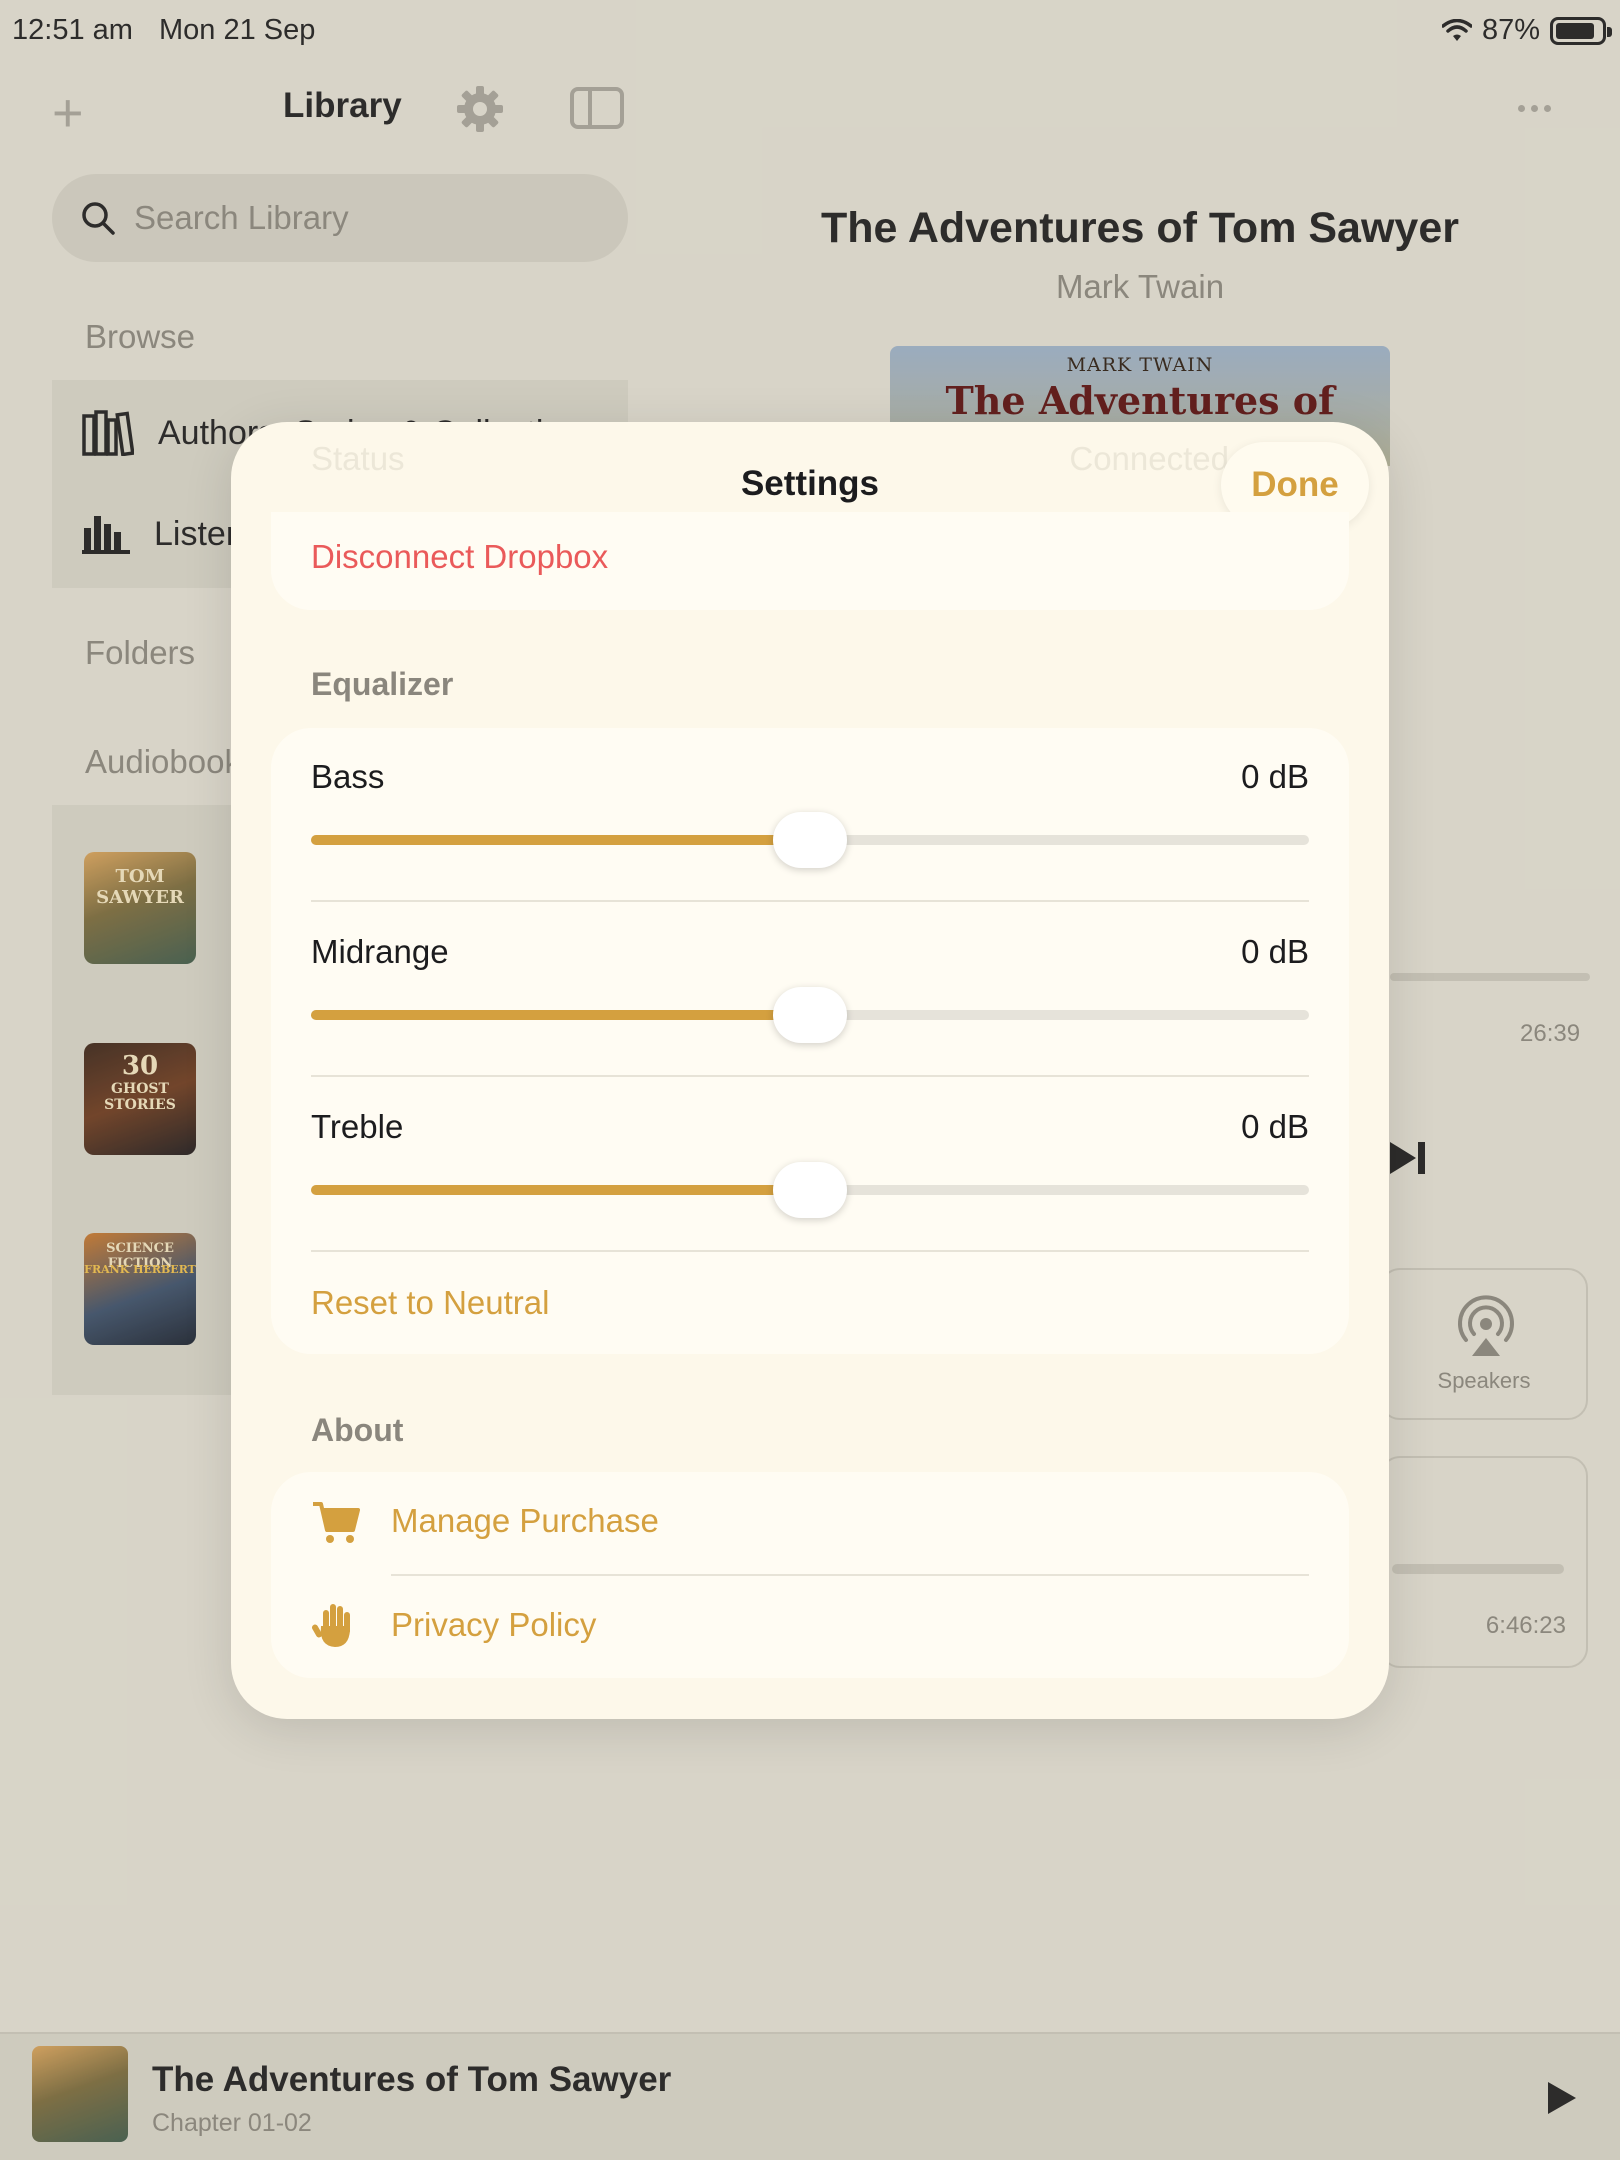  What do you see at coordinates (494, 1624) in the screenshot?
I see `privacy-policy-label: Privacy Policy` at bounding box center [494, 1624].